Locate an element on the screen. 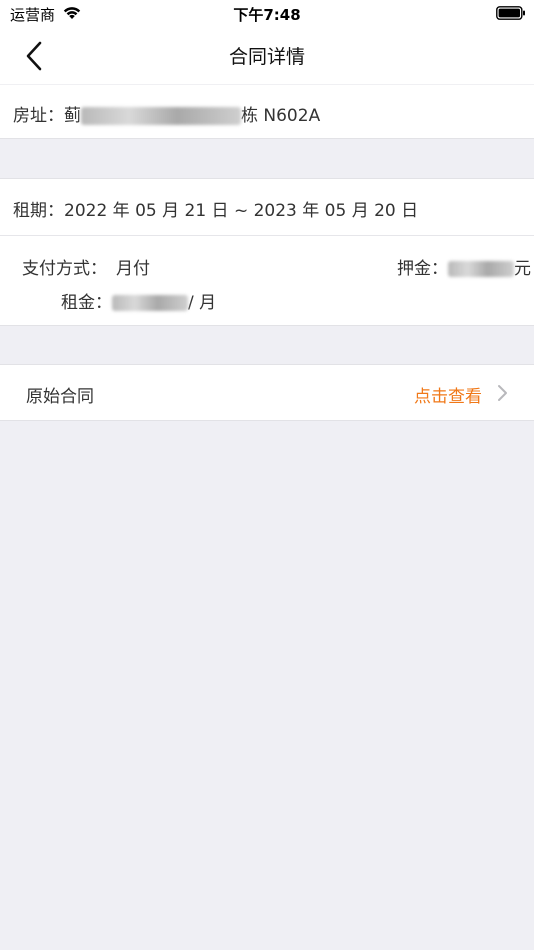 The width and height of the screenshot is (534, 950). view-contract-link: 点击查看 is located at coordinates (448, 394).